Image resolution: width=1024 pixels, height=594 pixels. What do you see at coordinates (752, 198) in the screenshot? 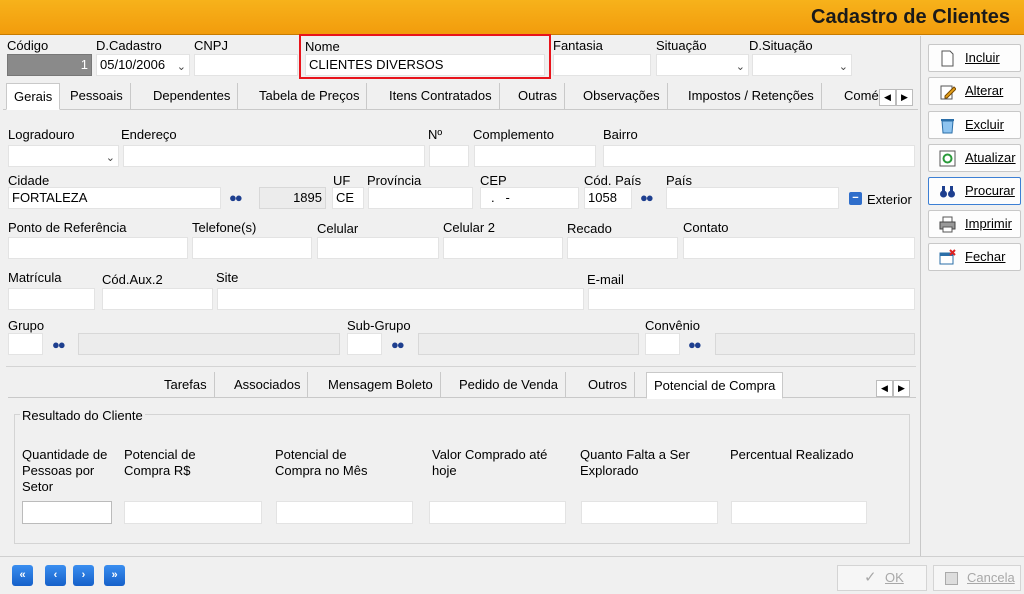
I see `pais-field` at bounding box center [752, 198].